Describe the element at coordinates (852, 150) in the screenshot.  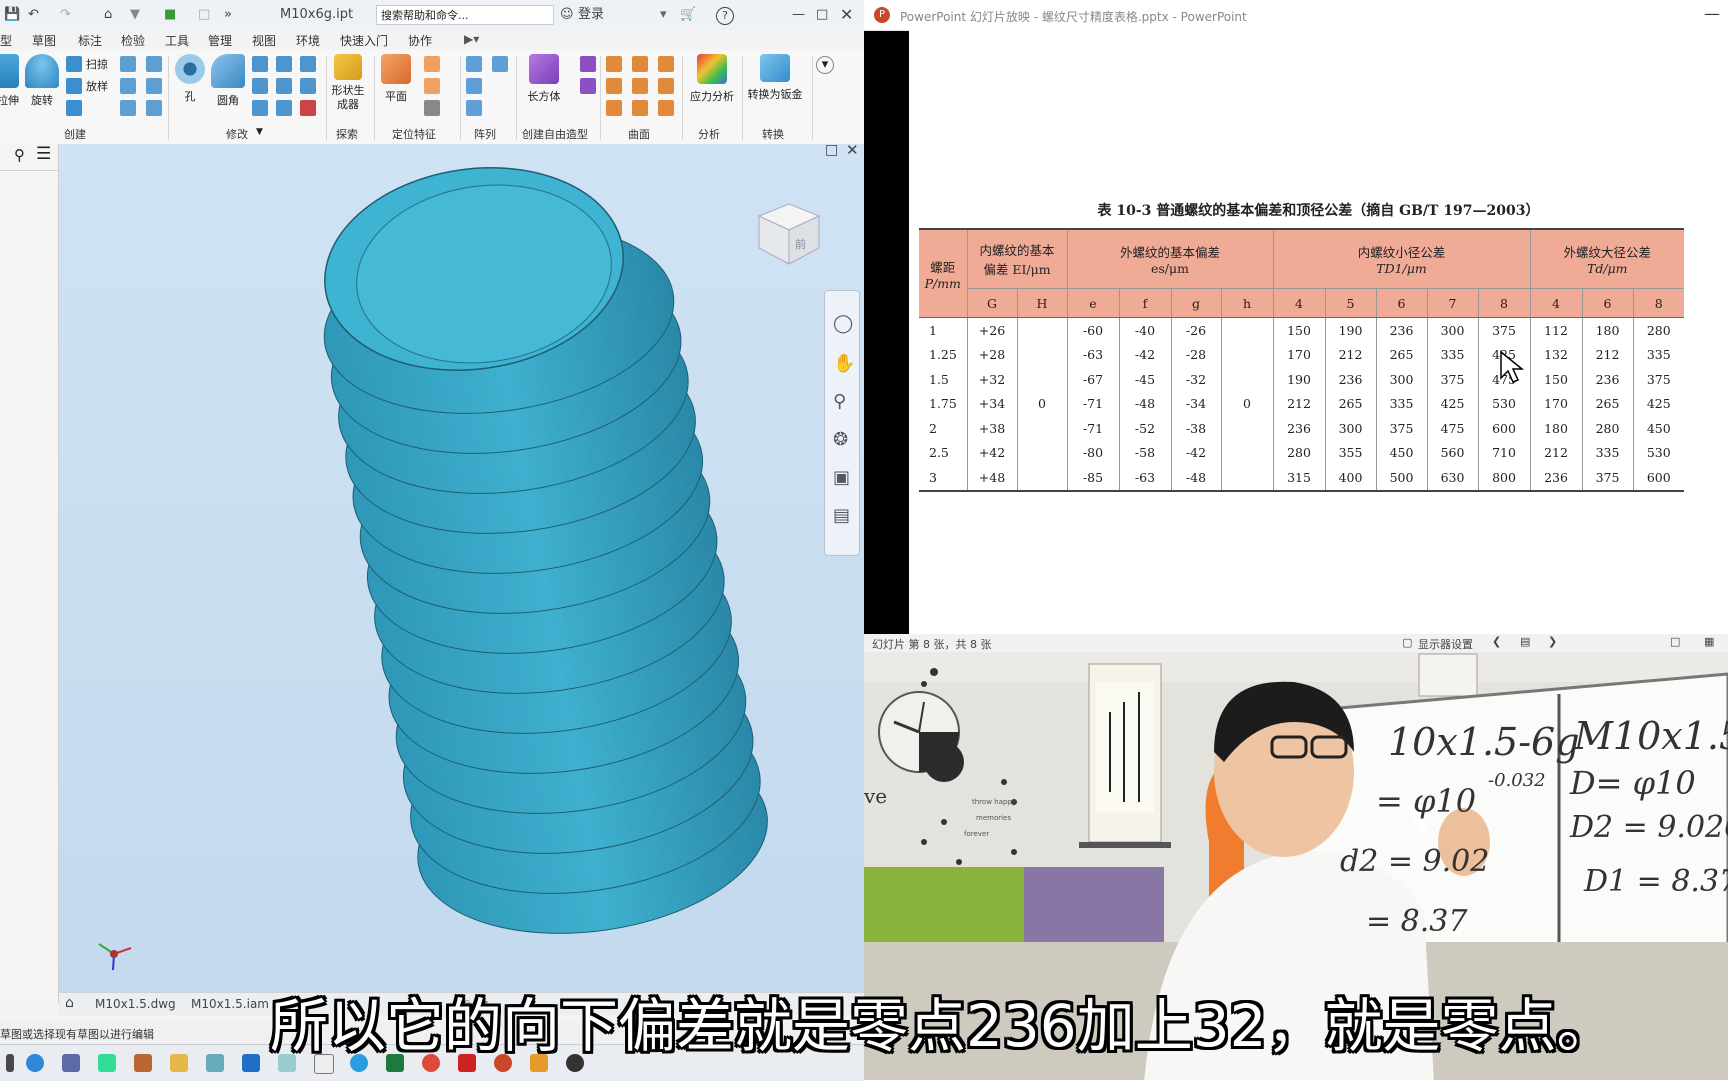
I see `viewport-close-icon: ✕` at that location.